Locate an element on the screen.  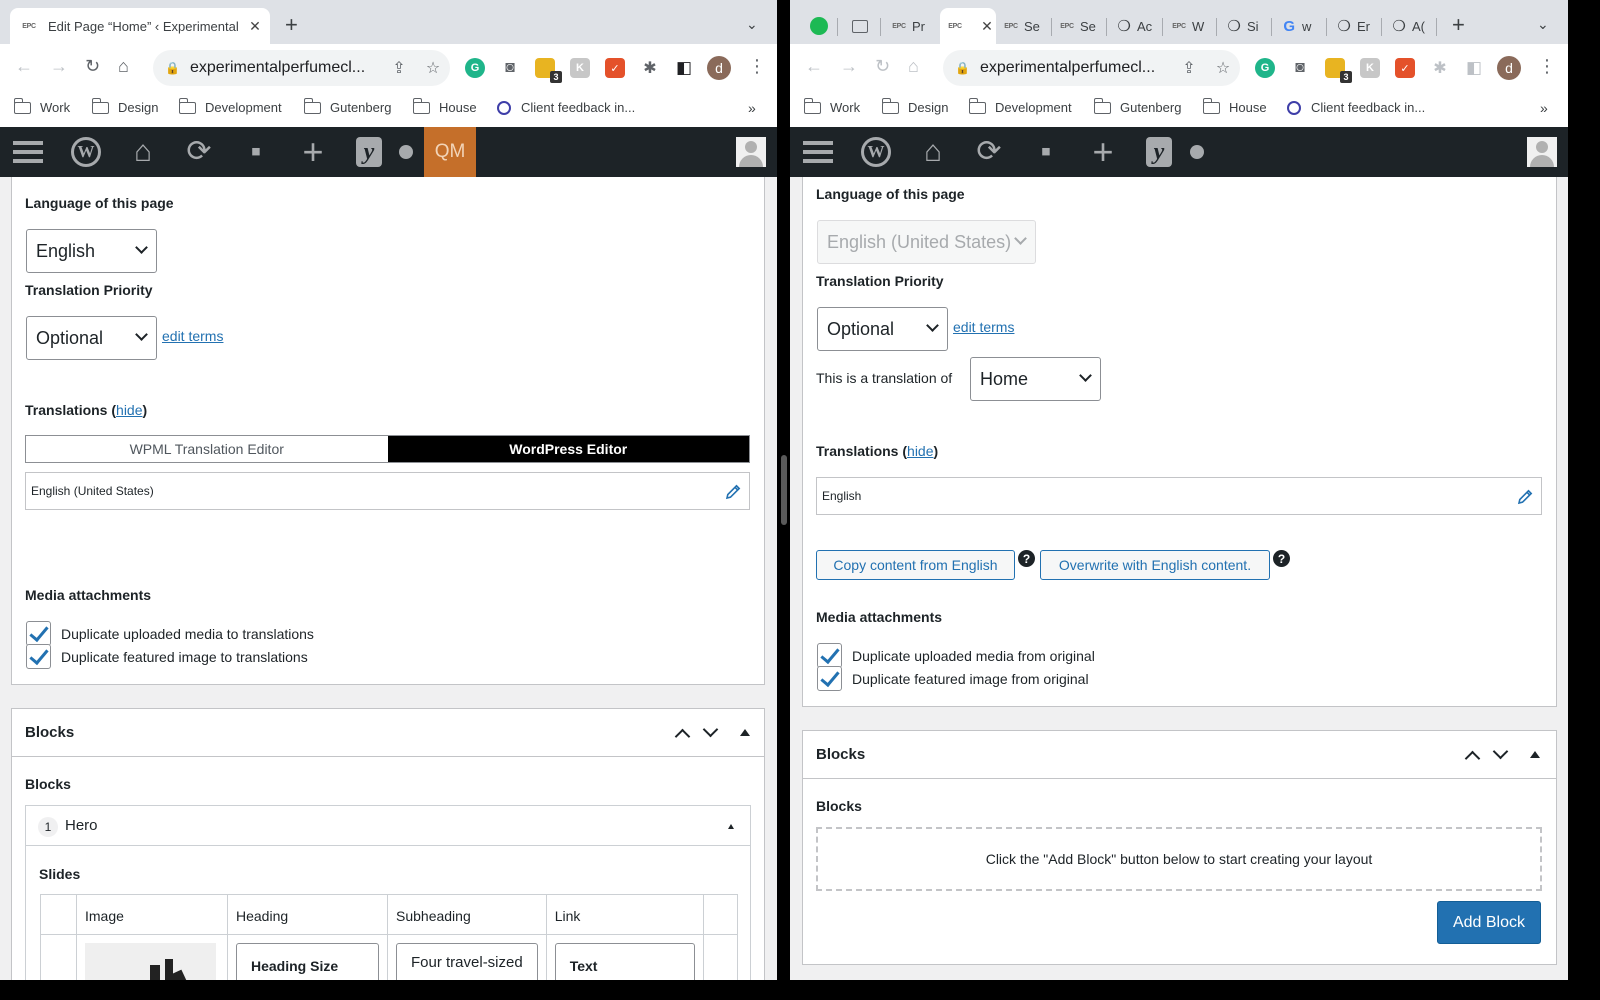
overwrite-content-button: Overwrite with English content. is located at coordinates (1155, 565).